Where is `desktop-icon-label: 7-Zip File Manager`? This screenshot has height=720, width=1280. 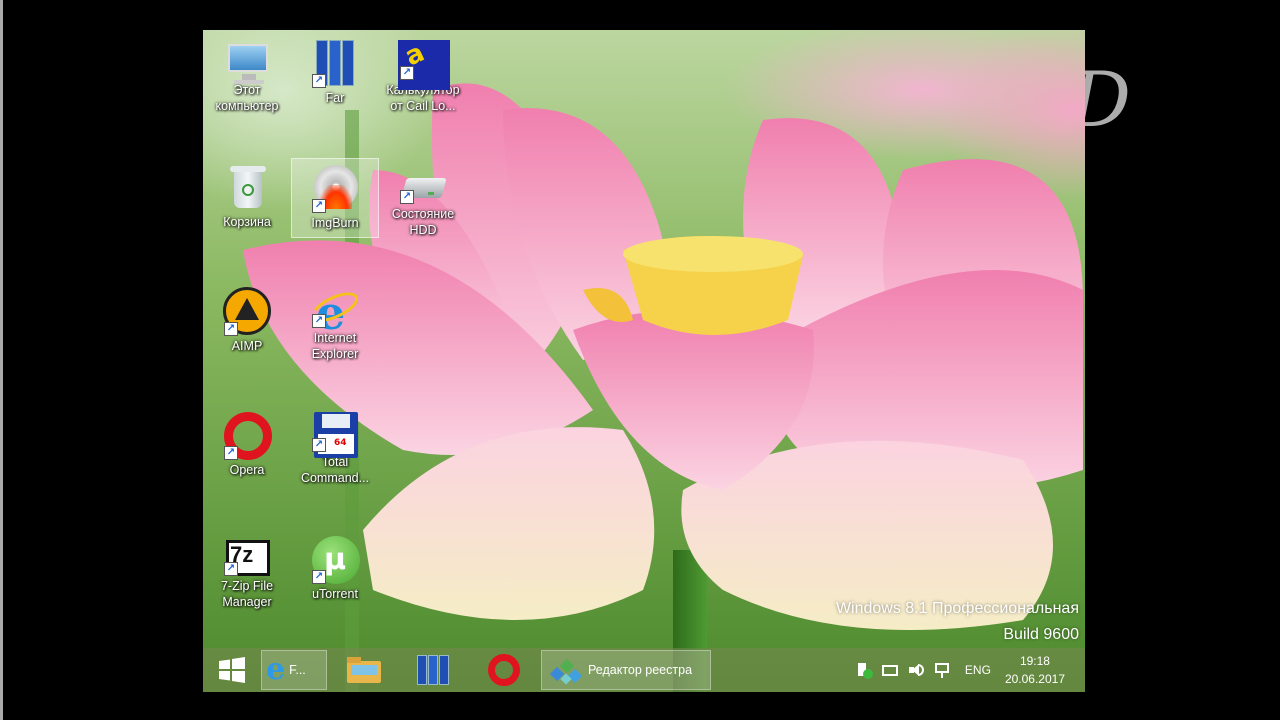 desktop-icon-label: 7-Zip File Manager is located at coordinates (247, 594).